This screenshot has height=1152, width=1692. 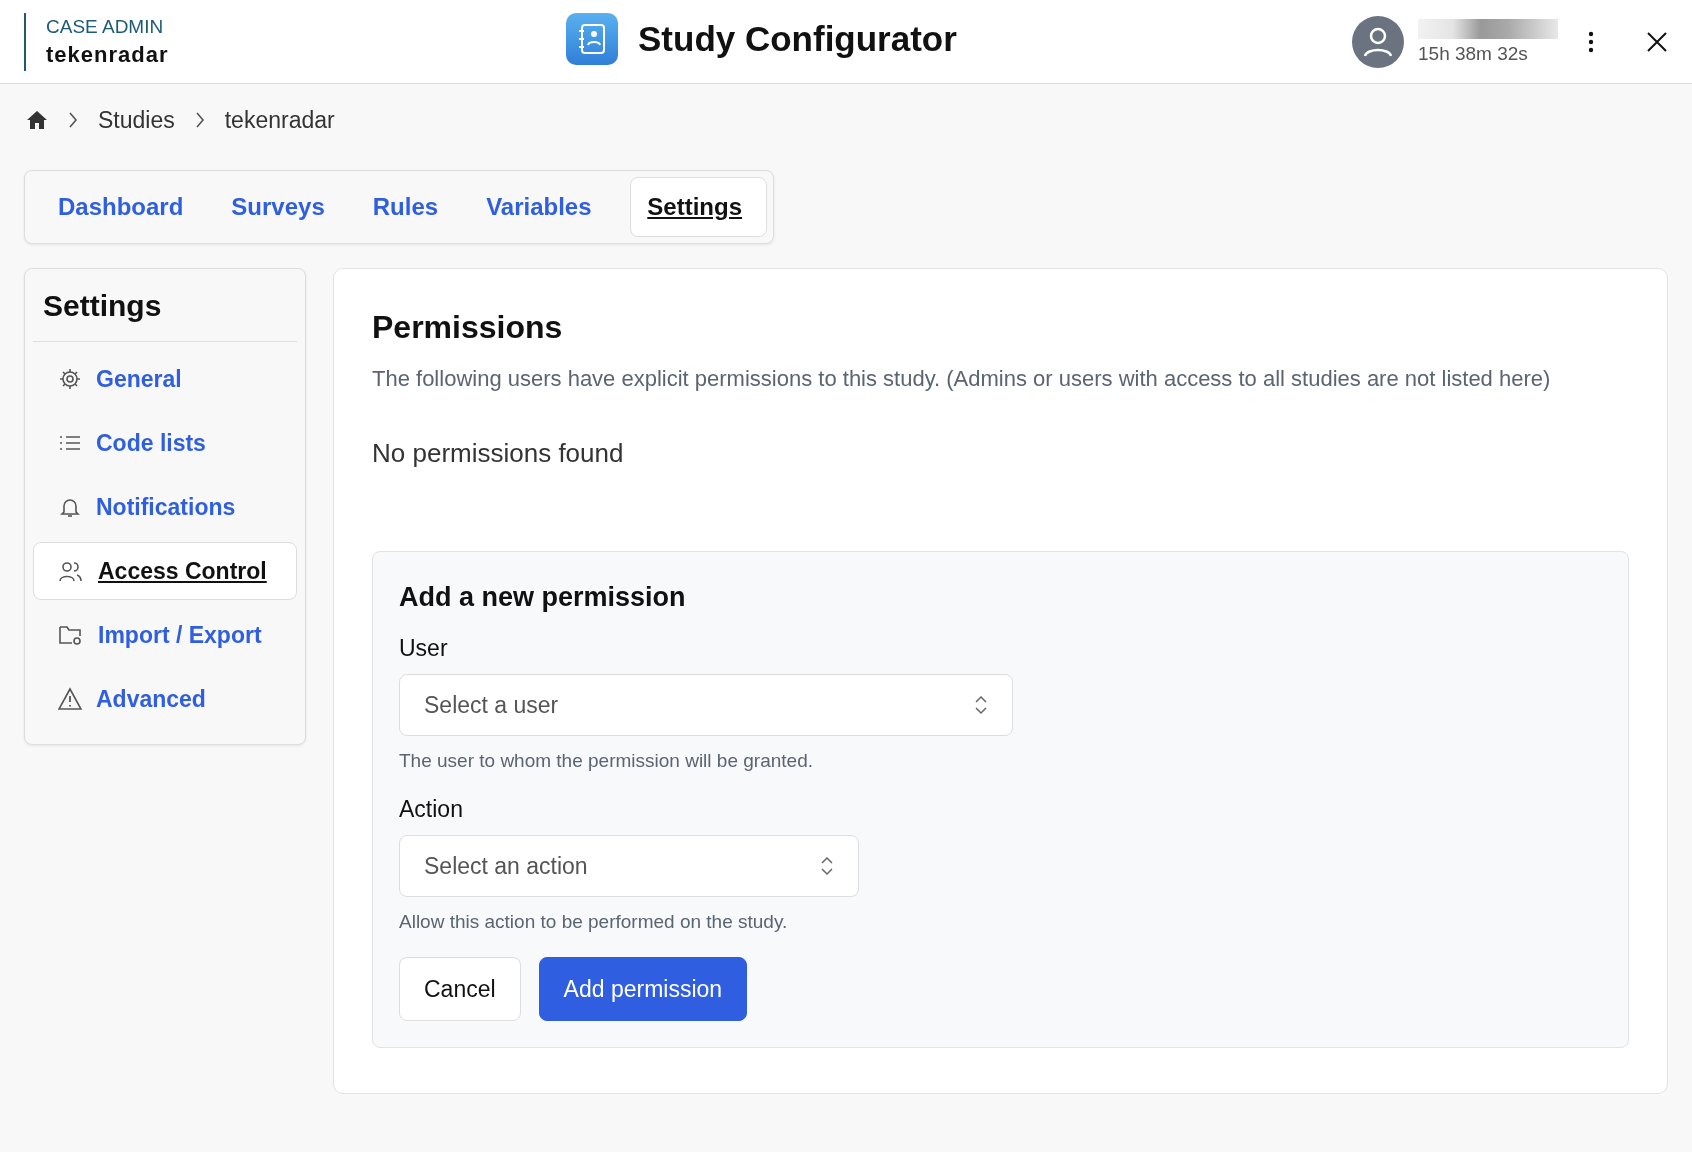 I want to click on address-book-icon, so click(x=592, y=39).